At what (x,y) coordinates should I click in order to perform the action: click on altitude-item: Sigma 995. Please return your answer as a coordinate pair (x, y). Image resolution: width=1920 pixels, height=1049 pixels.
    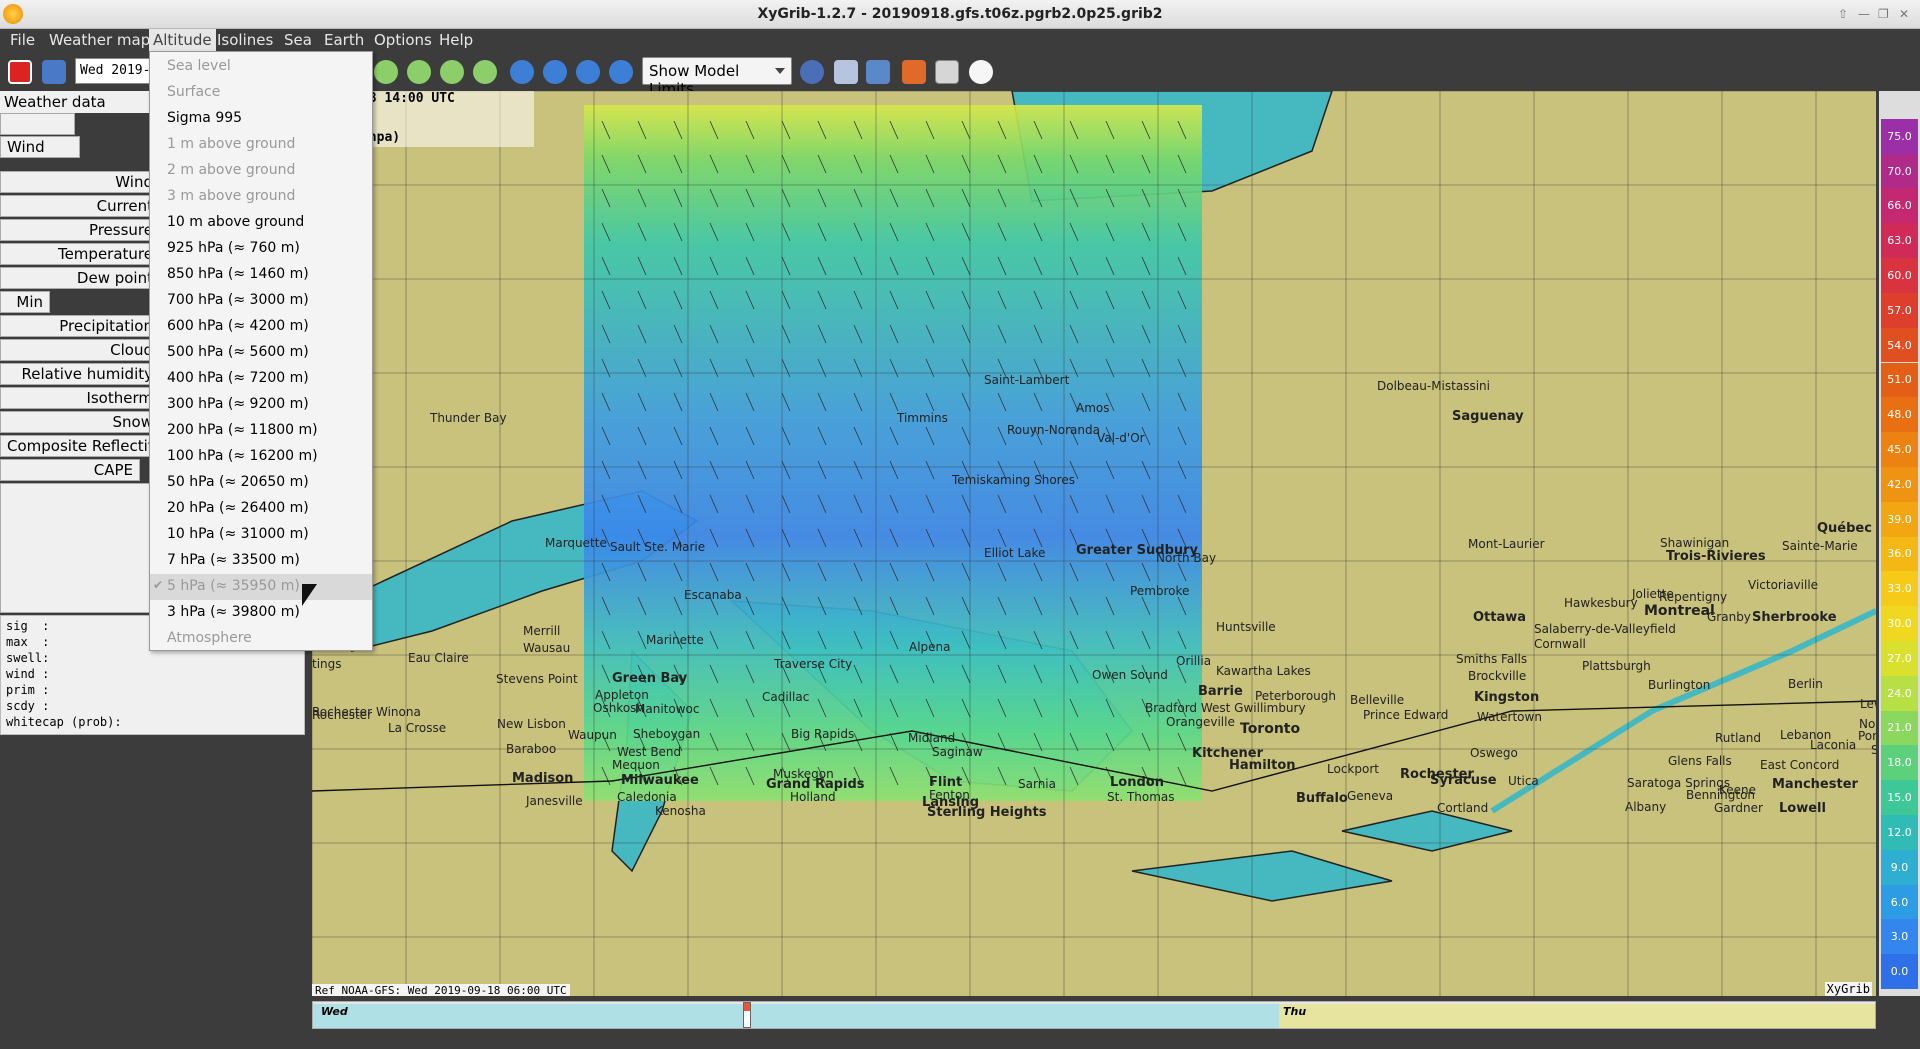
    Looking at the image, I should click on (261, 119).